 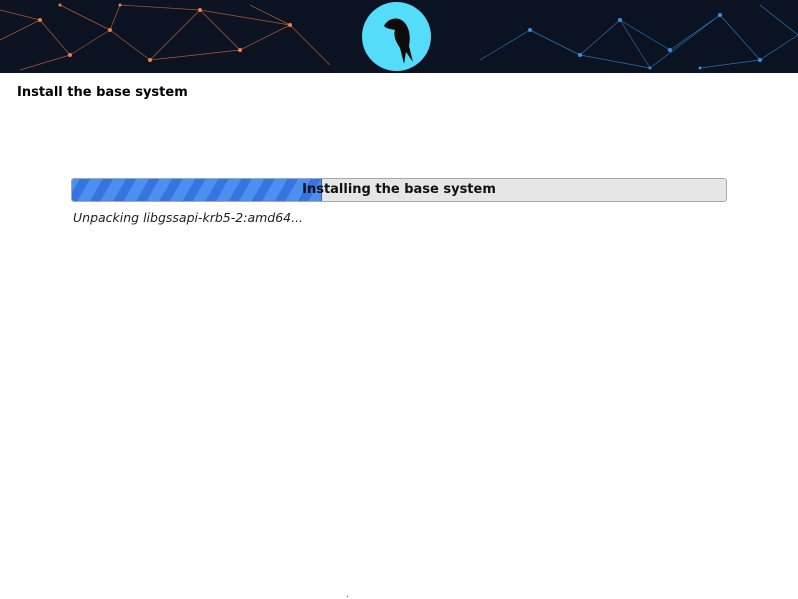 I want to click on parrot-logo-icon, so click(x=396, y=36).